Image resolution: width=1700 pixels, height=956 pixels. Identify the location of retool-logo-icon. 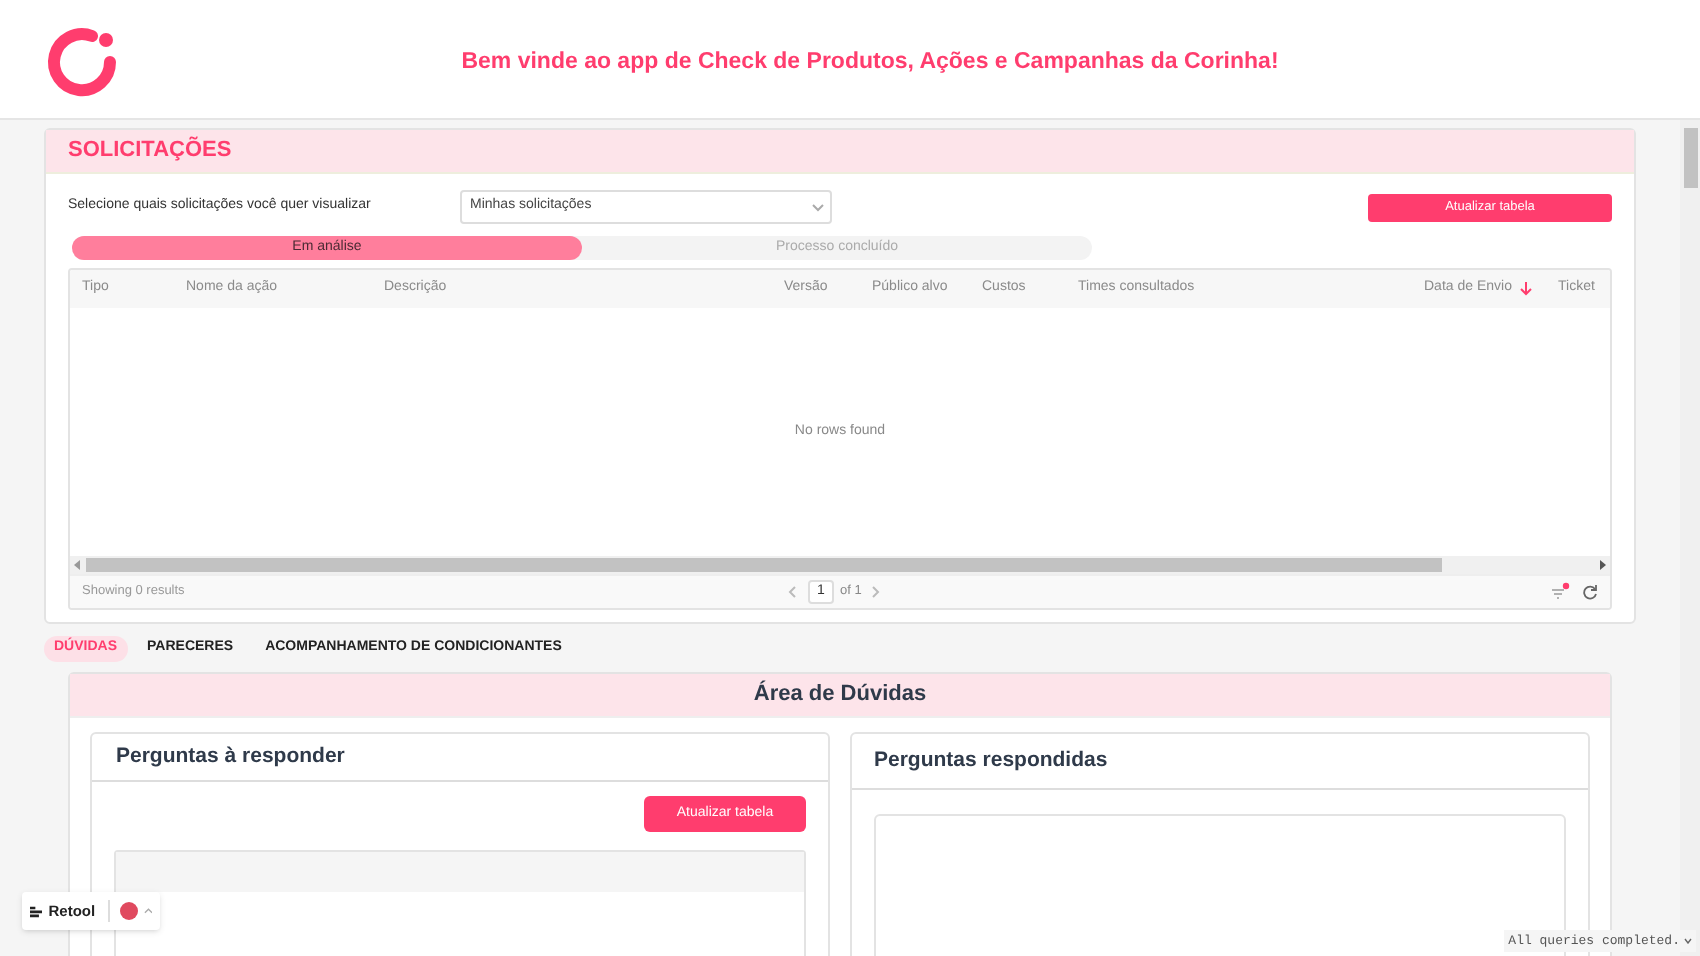
(36, 911).